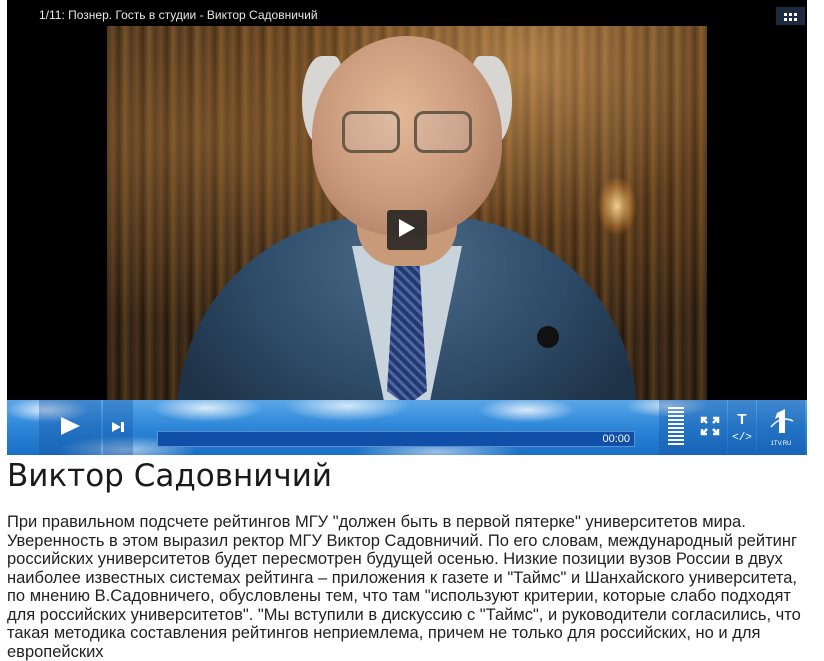 This screenshot has width=824, height=661. I want to click on time-display: 00:00, so click(616, 439).